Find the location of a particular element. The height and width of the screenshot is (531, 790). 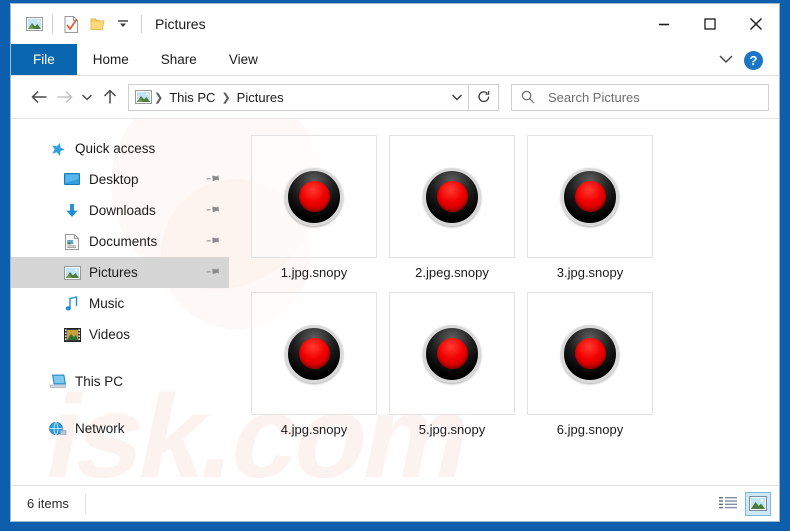

sidebar-item-label: Music is located at coordinates (107, 303).